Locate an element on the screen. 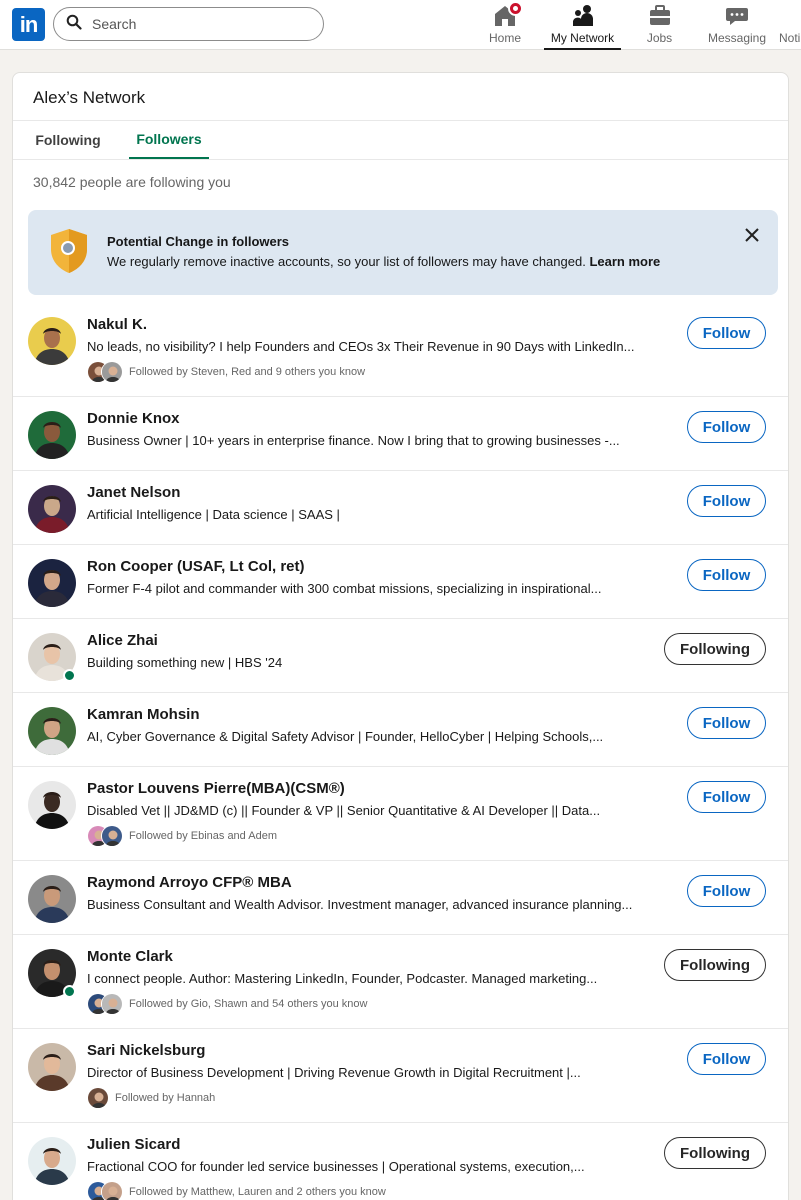 The width and height of the screenshot is (801, 1200). nav-home: Home is located at coordinates (505, 25).